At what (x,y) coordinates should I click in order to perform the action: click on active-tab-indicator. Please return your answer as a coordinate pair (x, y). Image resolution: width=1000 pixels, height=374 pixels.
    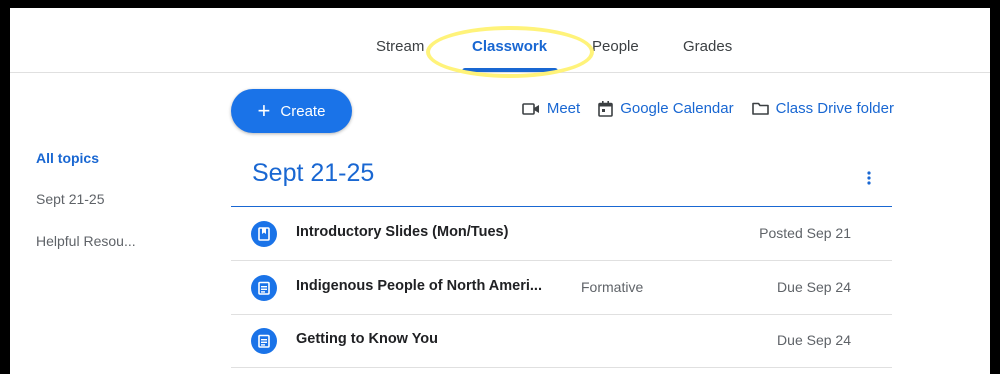
    Looking at the image, I should click on (510, 70).